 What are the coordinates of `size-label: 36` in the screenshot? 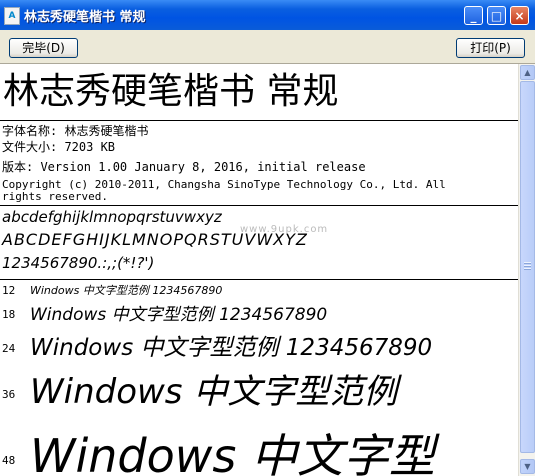 It's located at (9, 394).